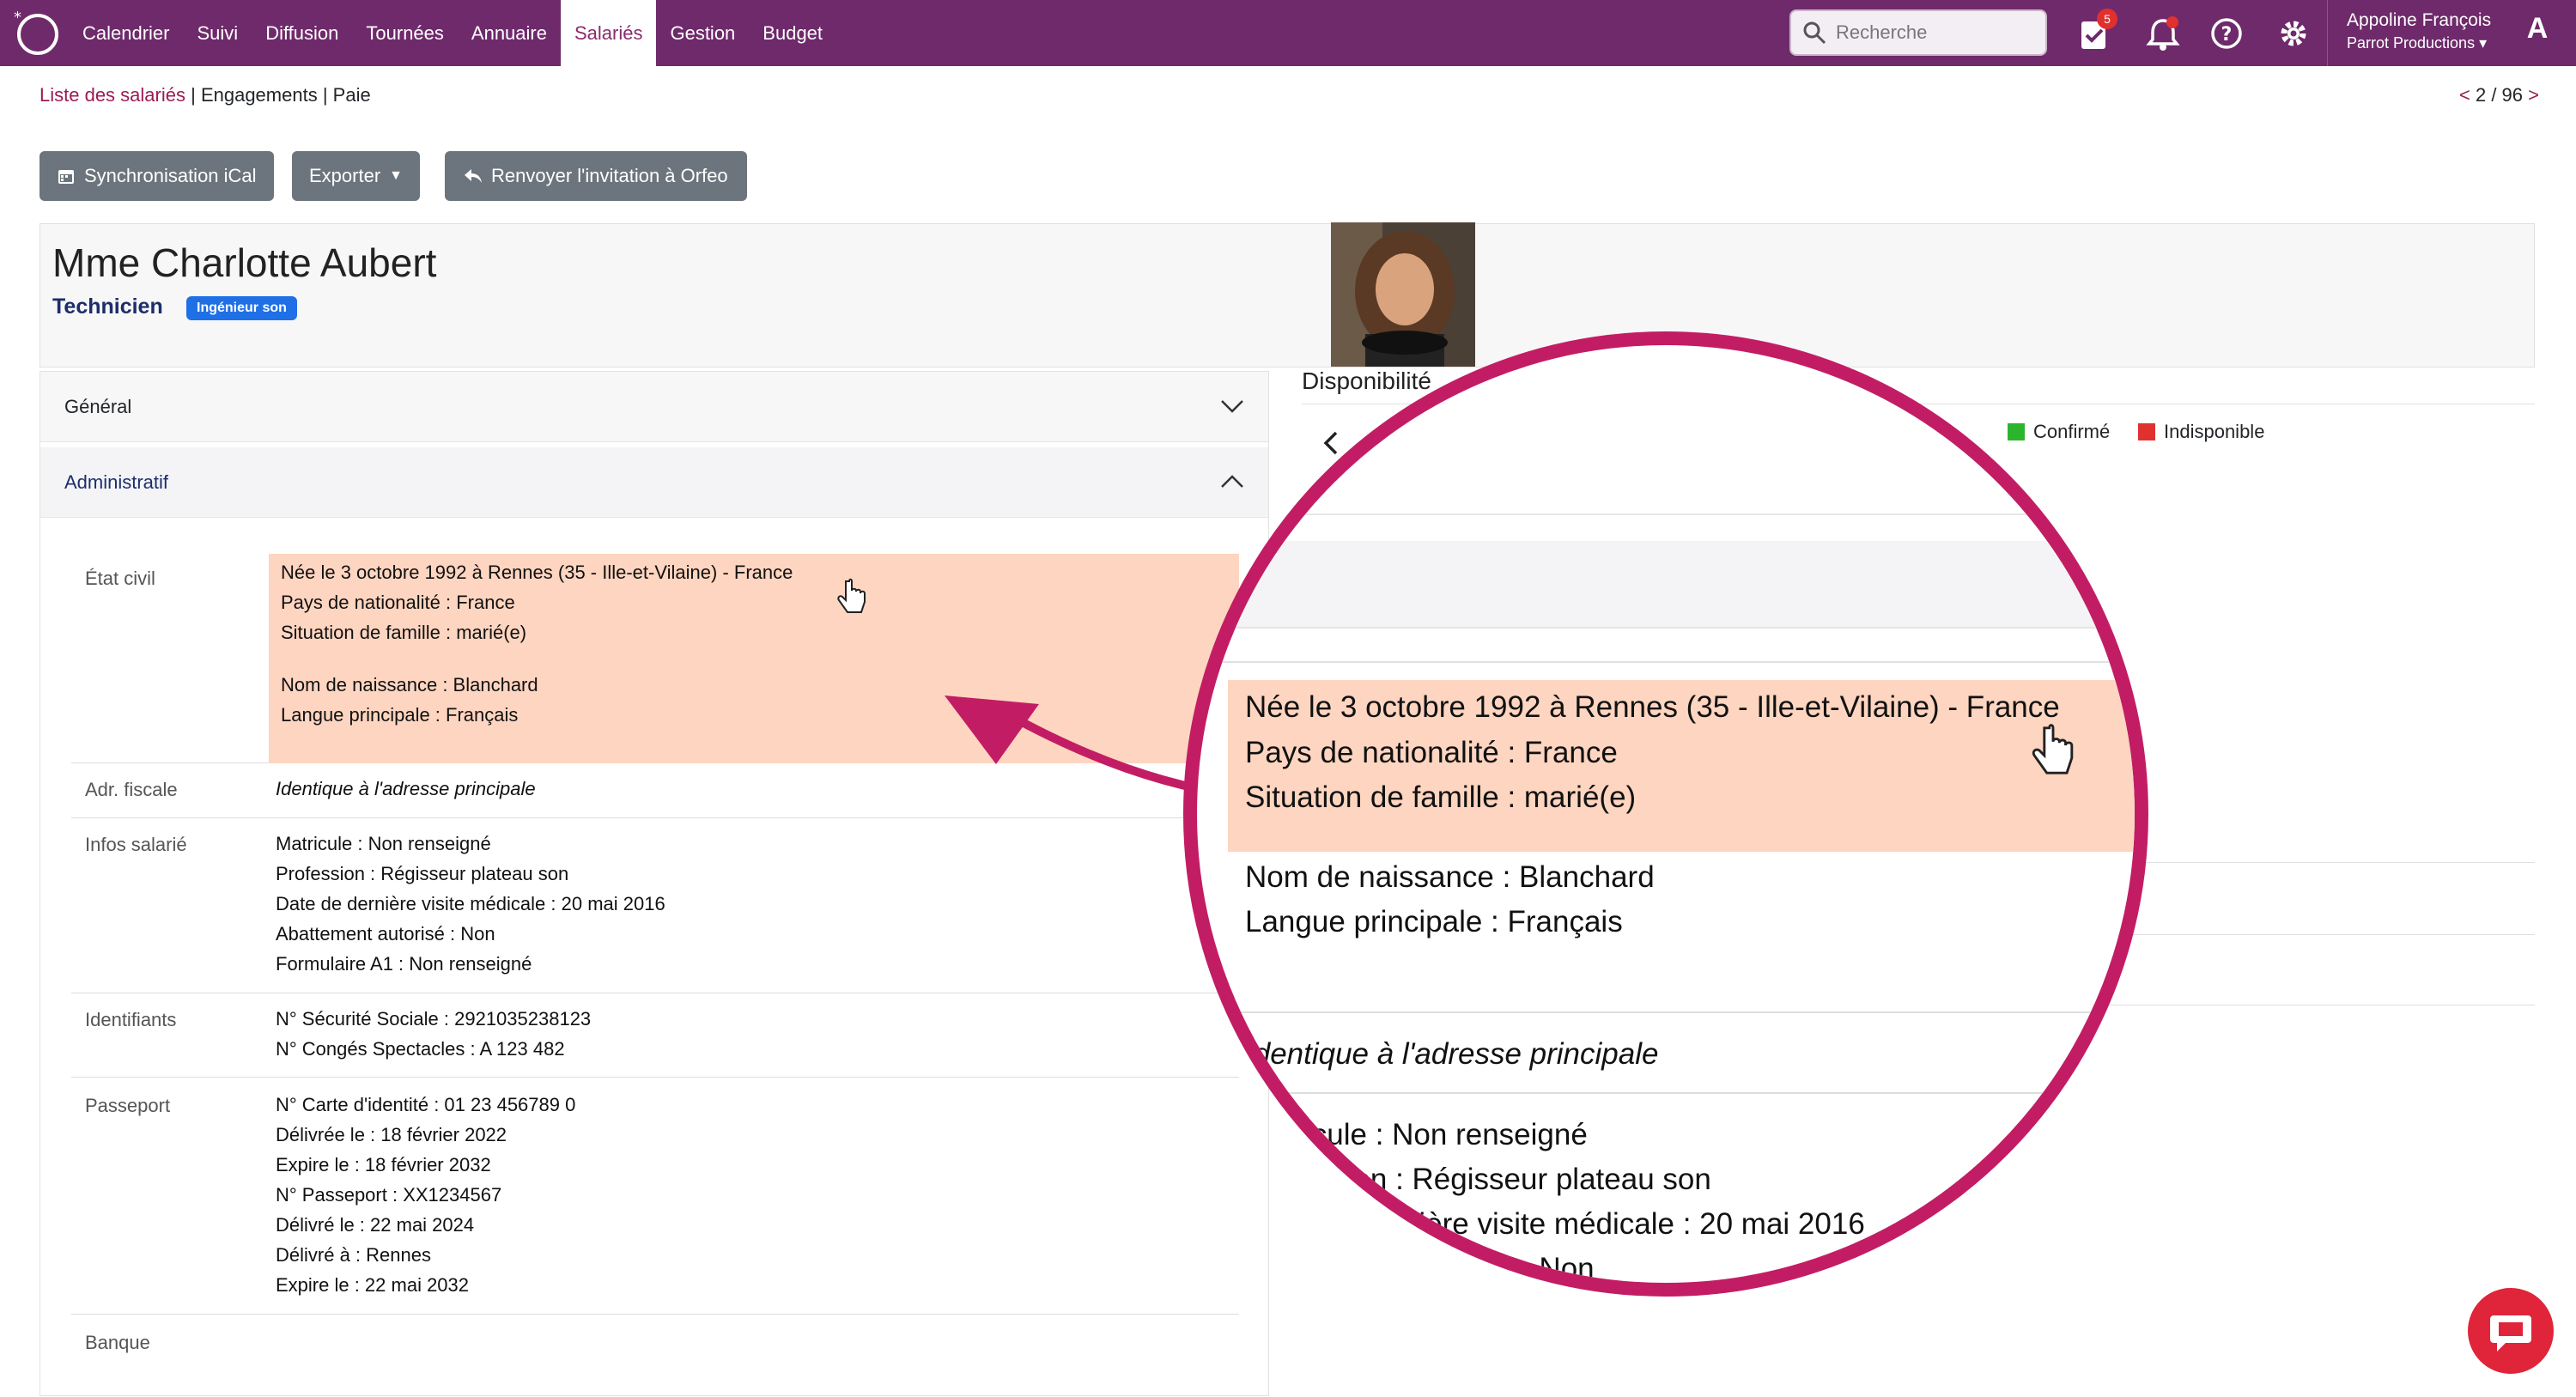 Image resolution: width=2576 pixels, height=1397 pixels. I want to click on bell-icon, so click(2163, 33).